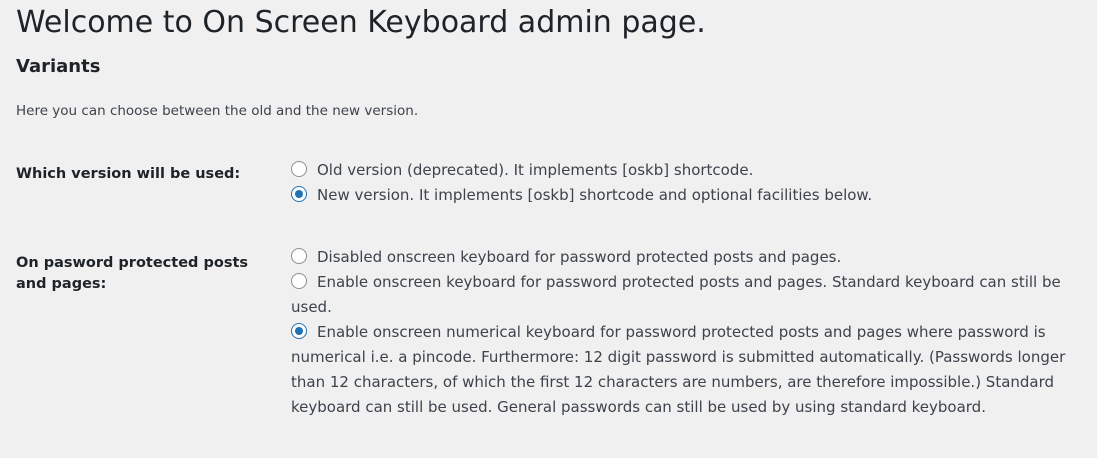 This screenshot has width=1097, height=458. What do you see at coordinates (141, 274) in the screenshot?
I see `password-setting-label: On pasword protected posts and pages:` at bounding box center [141, 274].